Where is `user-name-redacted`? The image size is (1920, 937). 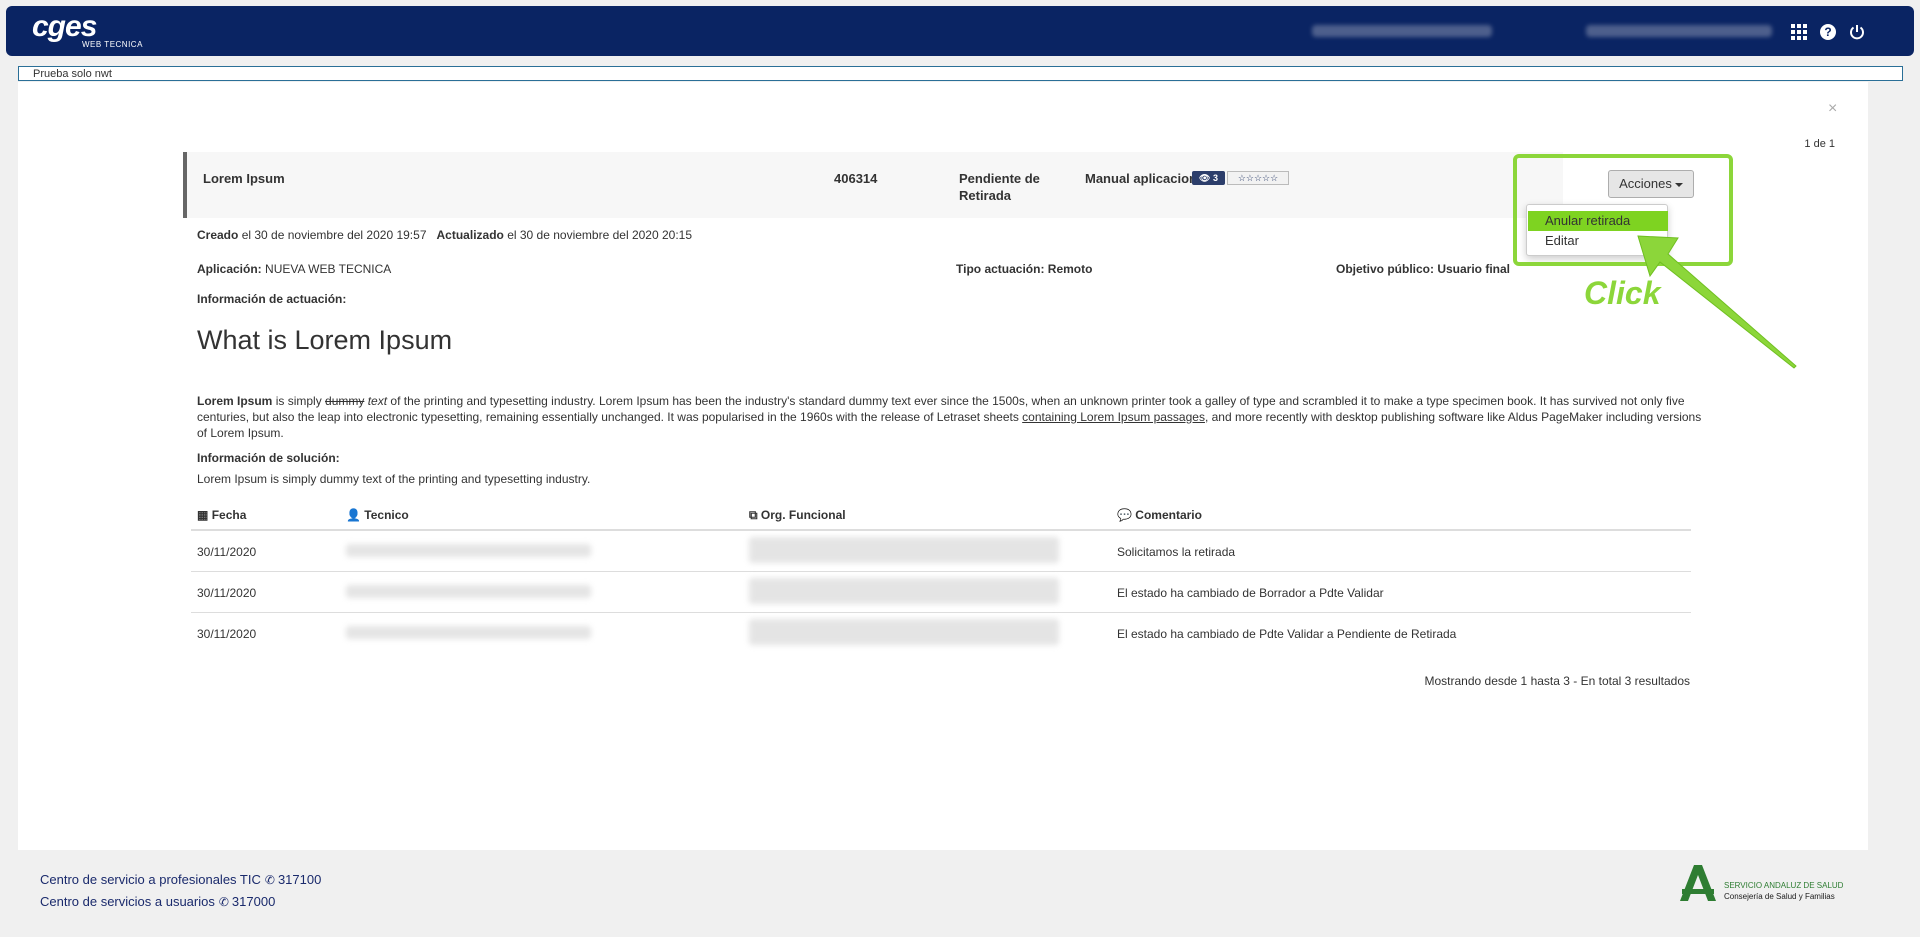 user-name-redacted is located at coordinates (1402, 31).